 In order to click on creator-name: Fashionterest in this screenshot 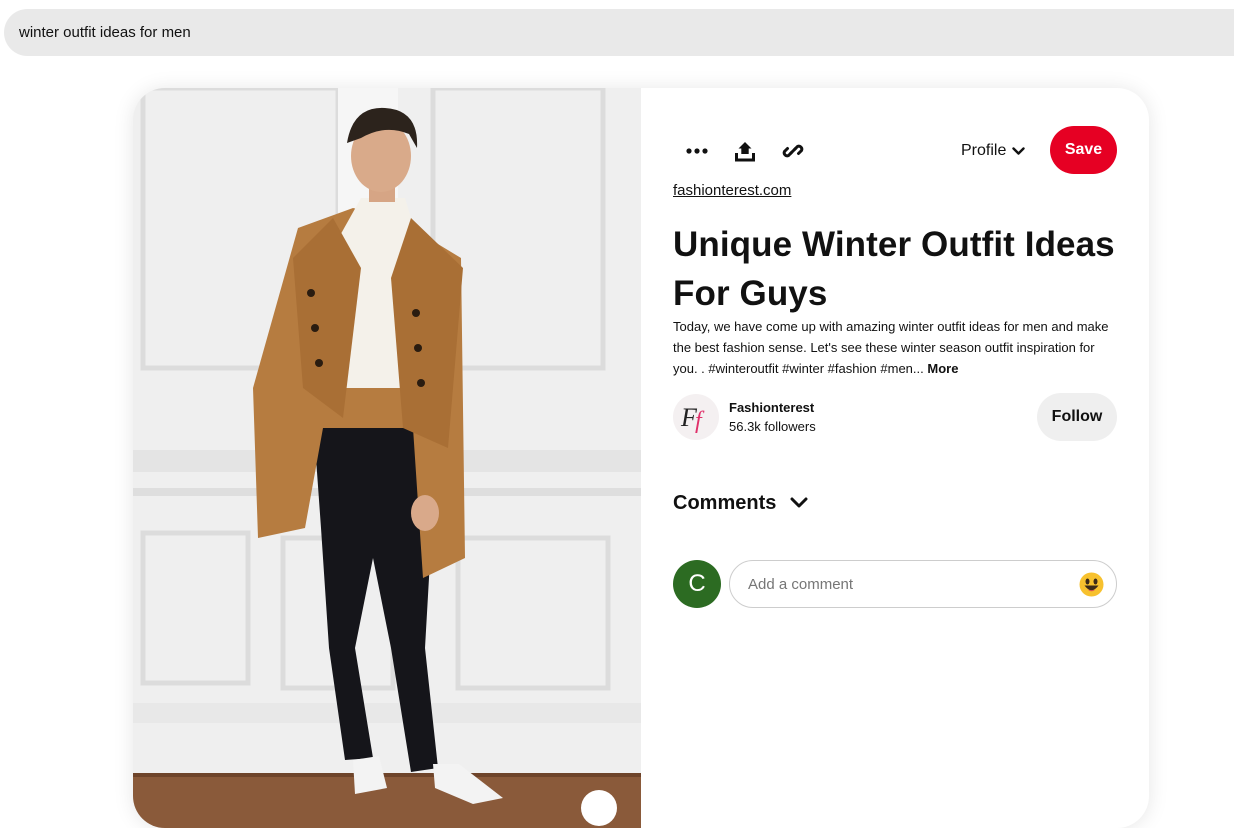, I will do `click(771, 407)`.